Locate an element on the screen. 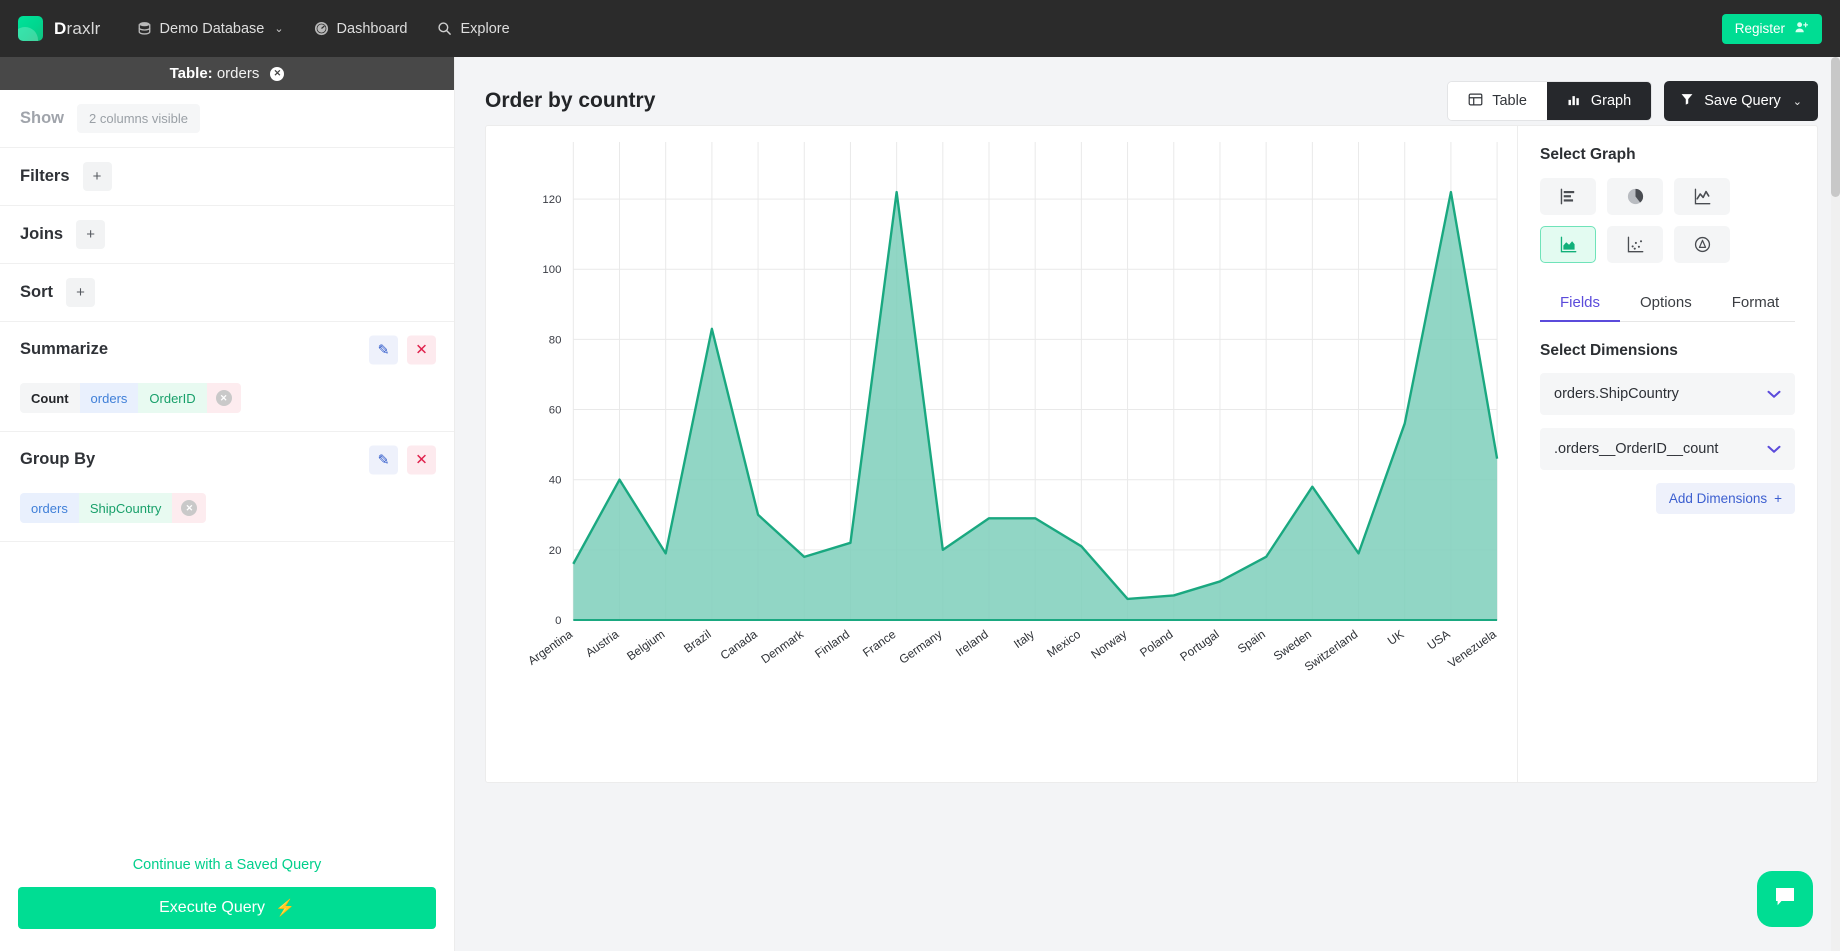  svg-text: UK is located at coordinates (1396, 637).